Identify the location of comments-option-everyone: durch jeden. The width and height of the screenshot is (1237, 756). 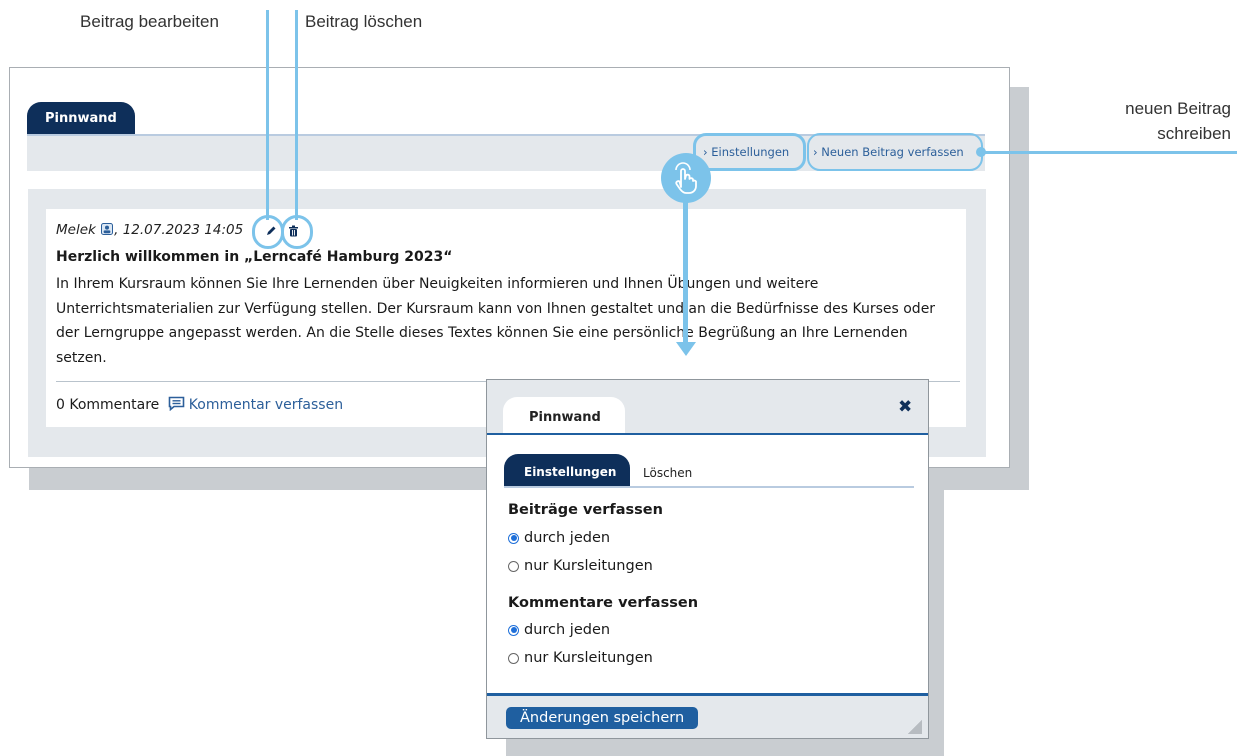
(559, 630).